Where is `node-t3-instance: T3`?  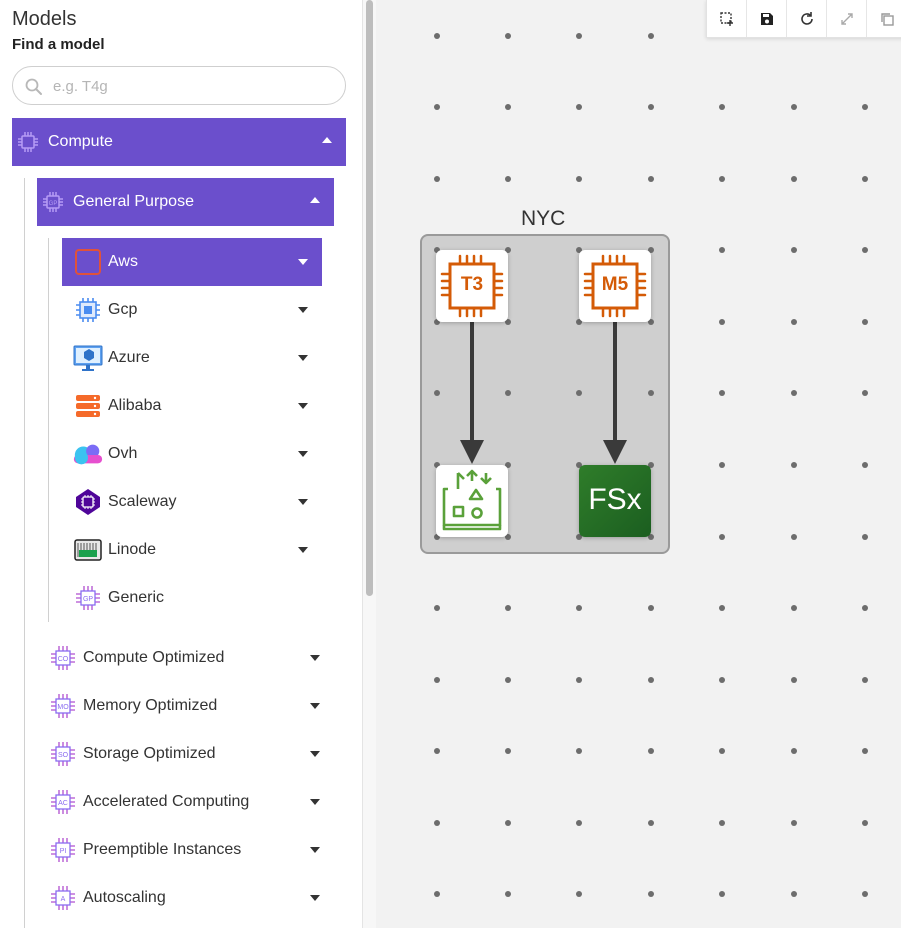
node-t3-instance: T3 is located at coordinates (472, 286).